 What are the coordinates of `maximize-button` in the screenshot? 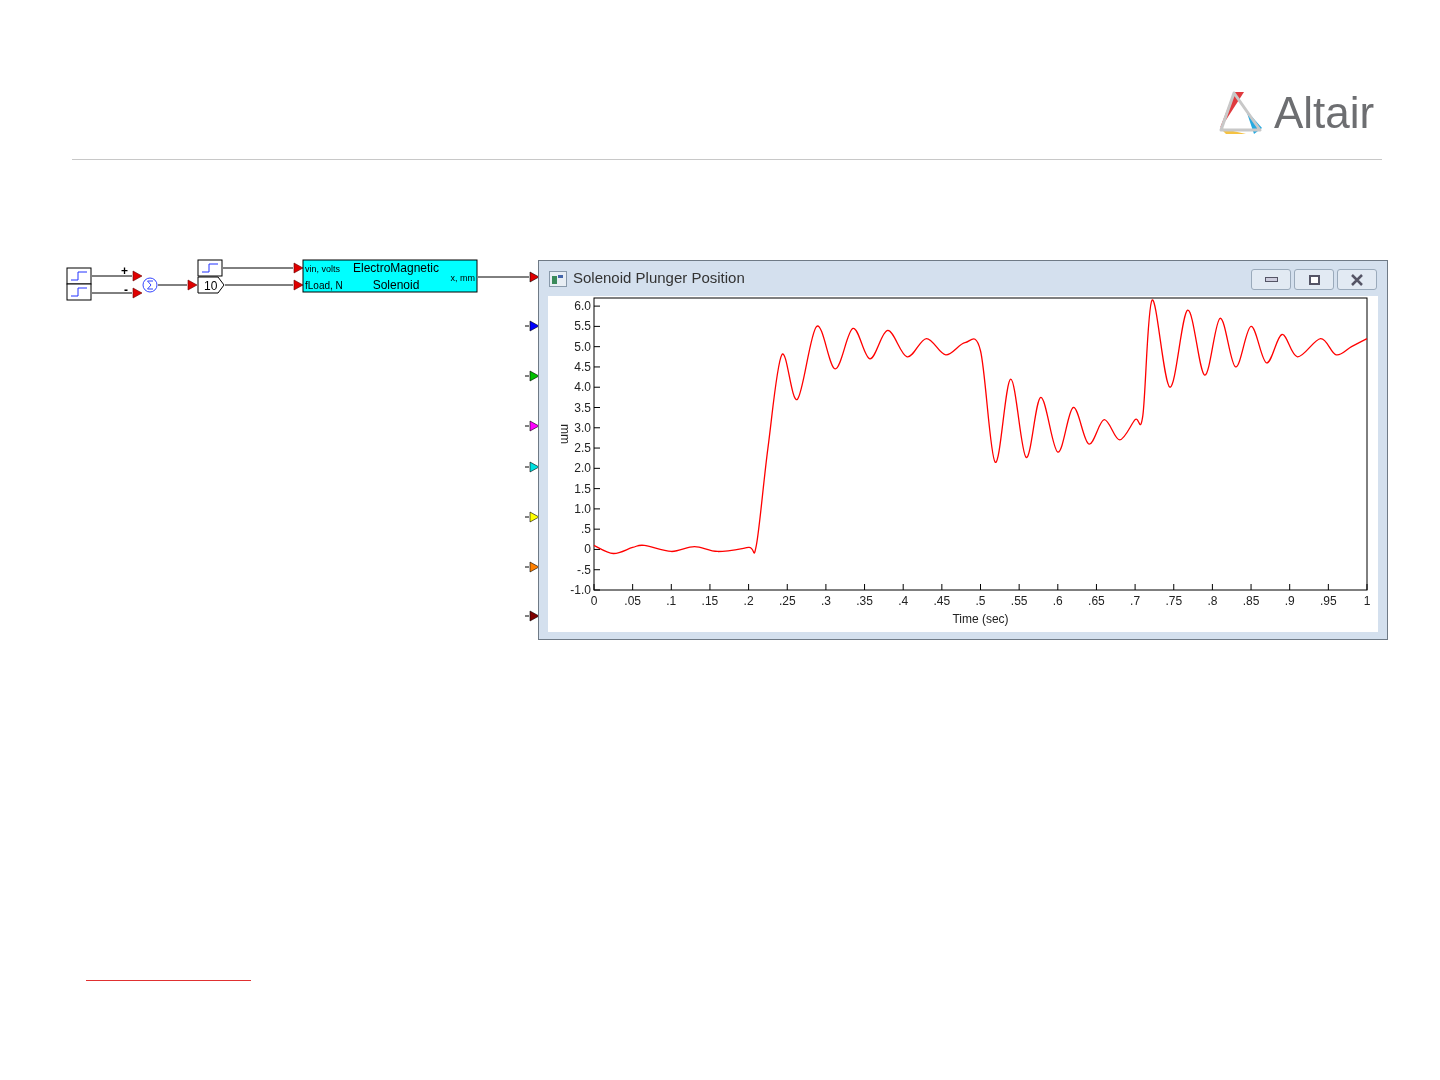 It's located at (1314, 279).